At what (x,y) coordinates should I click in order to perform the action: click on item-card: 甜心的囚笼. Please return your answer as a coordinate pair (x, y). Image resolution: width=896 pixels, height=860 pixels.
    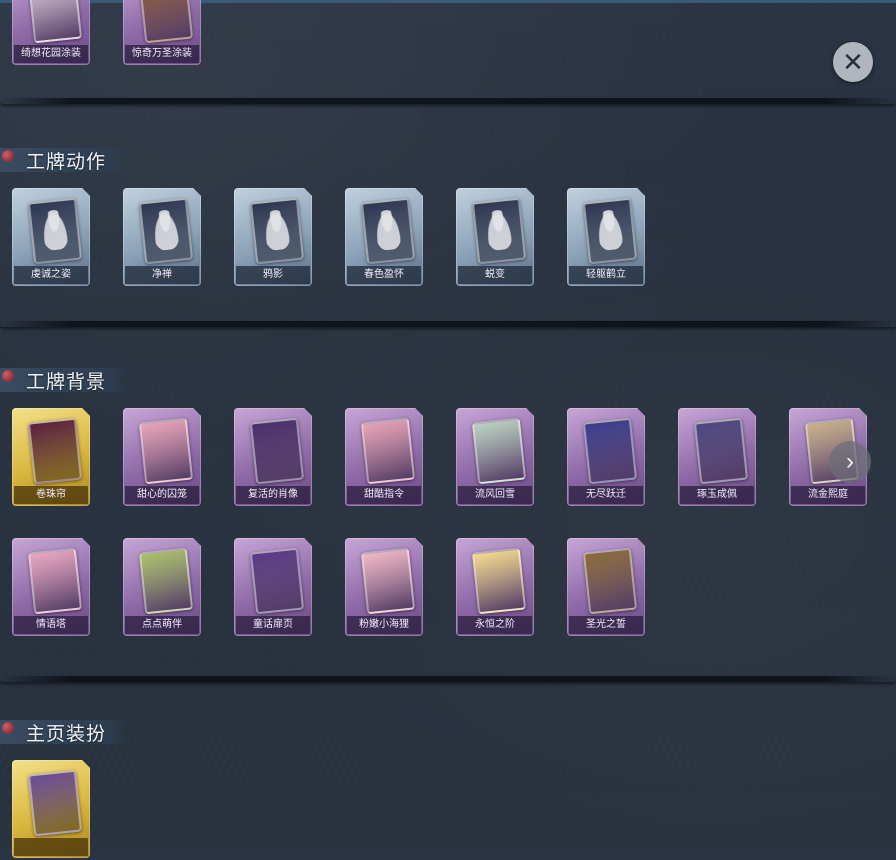
    Looking at the image, I should click on (163, 458).